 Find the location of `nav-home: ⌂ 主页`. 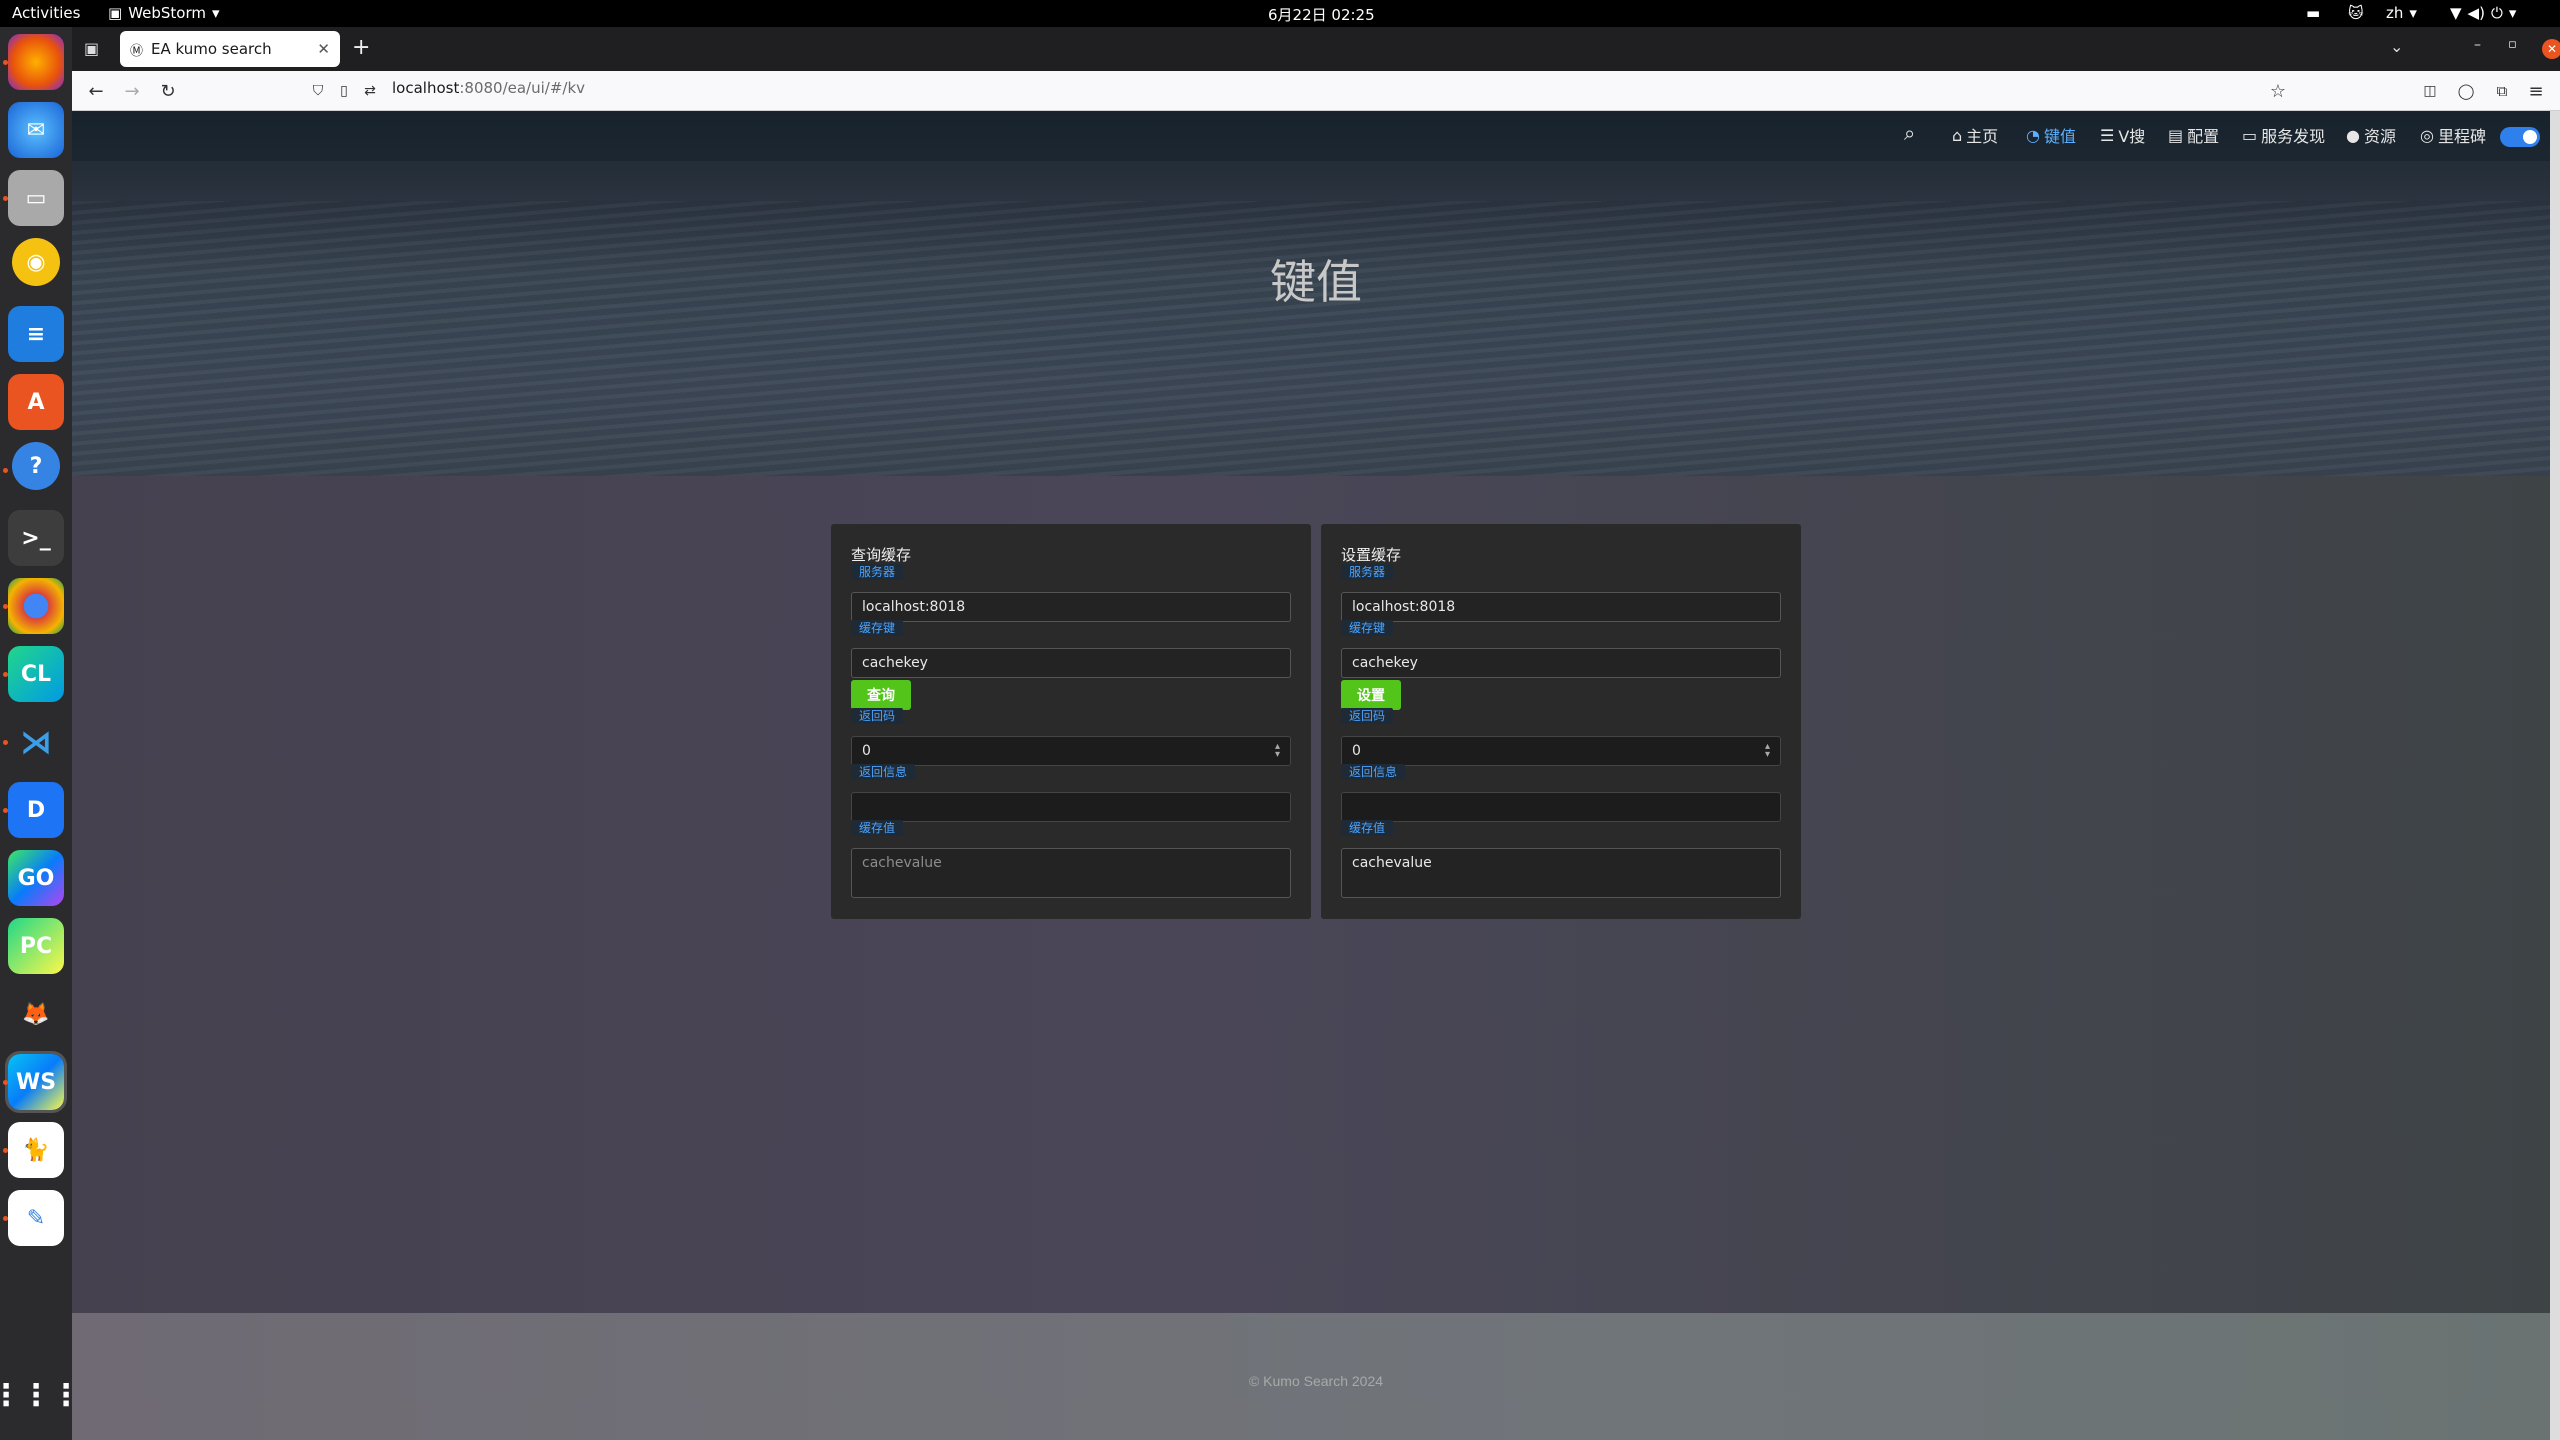

nav-home: ⌂ 主页 is located at coordinates (1975, 135).